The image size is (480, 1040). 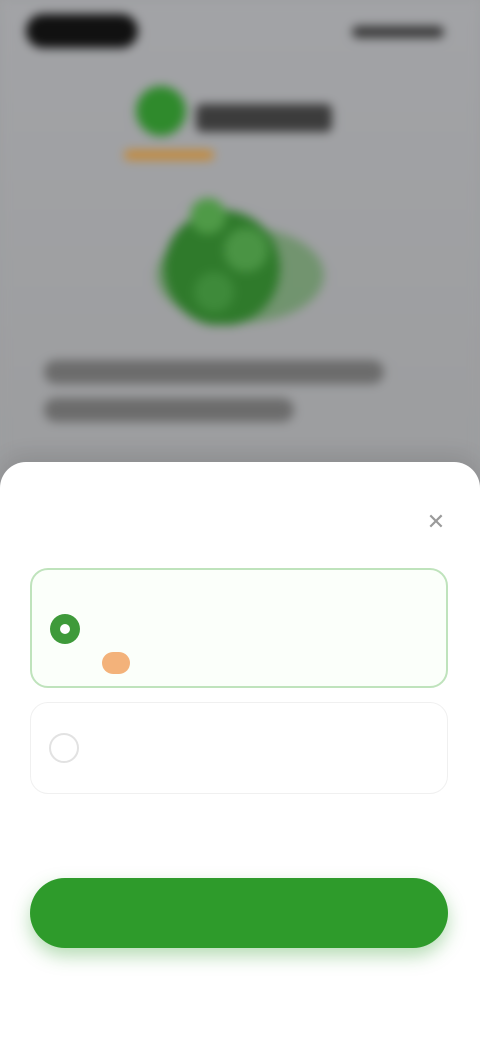 I want to click on close-button: ✕, so click(x=436, y=522).